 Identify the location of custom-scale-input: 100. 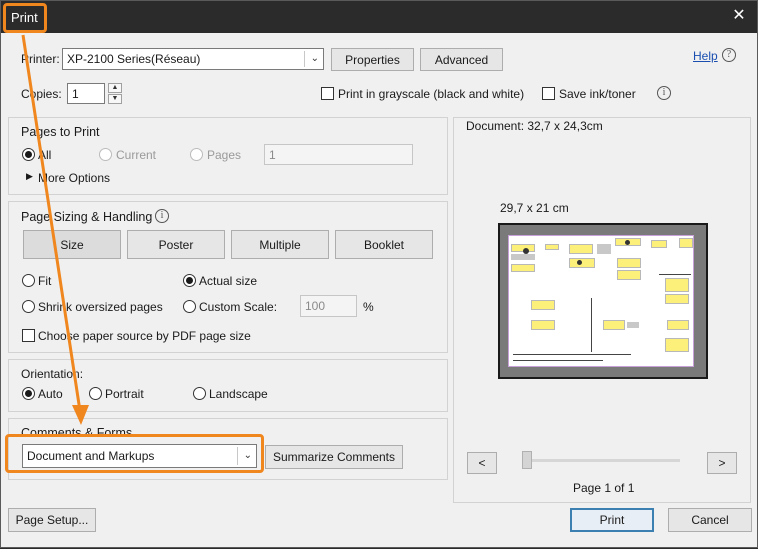
(328, 306).